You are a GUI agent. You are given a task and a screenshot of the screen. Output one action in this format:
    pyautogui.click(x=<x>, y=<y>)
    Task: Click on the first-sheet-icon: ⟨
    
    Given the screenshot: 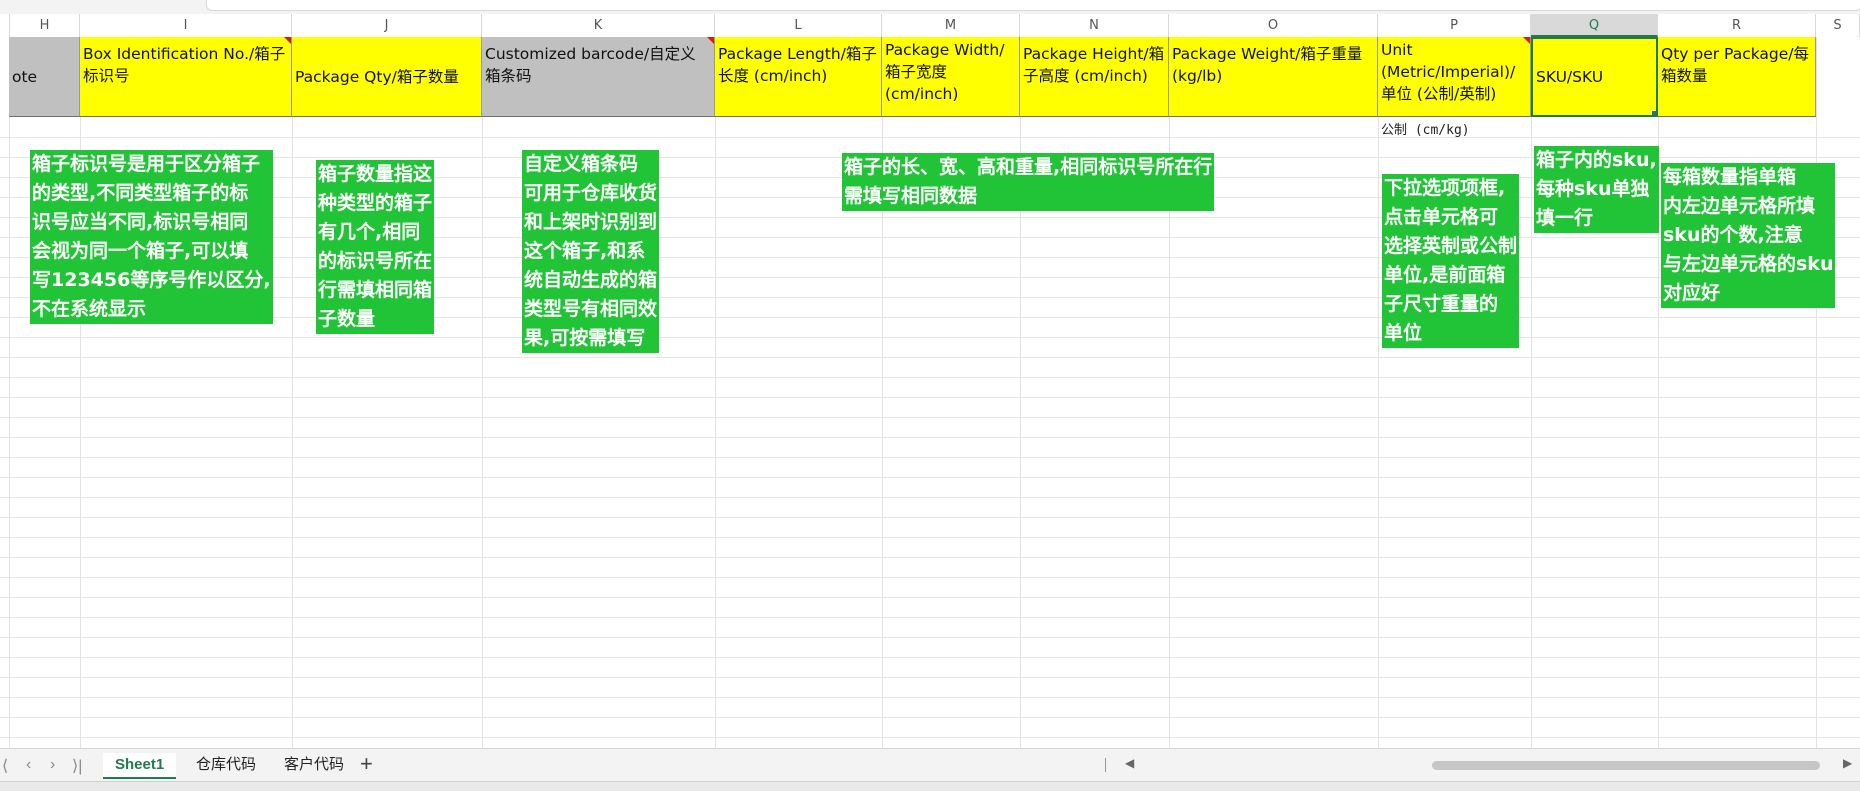 What is the action you would take?
    pyautogui.click(x=5, y=766)
    